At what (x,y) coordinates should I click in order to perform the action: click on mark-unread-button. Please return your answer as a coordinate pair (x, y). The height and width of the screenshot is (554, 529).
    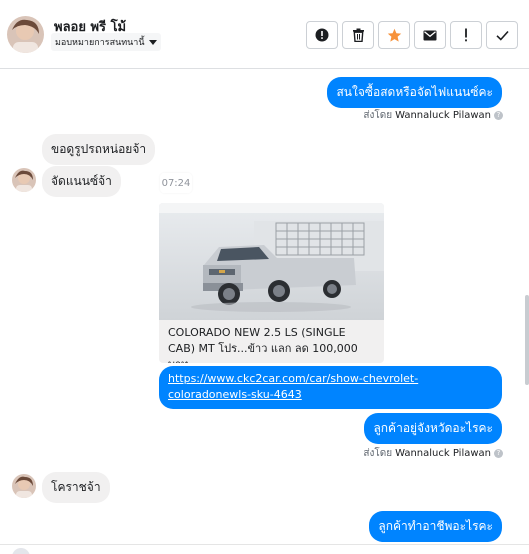
    Looking at the image, I should click on (430, 35).